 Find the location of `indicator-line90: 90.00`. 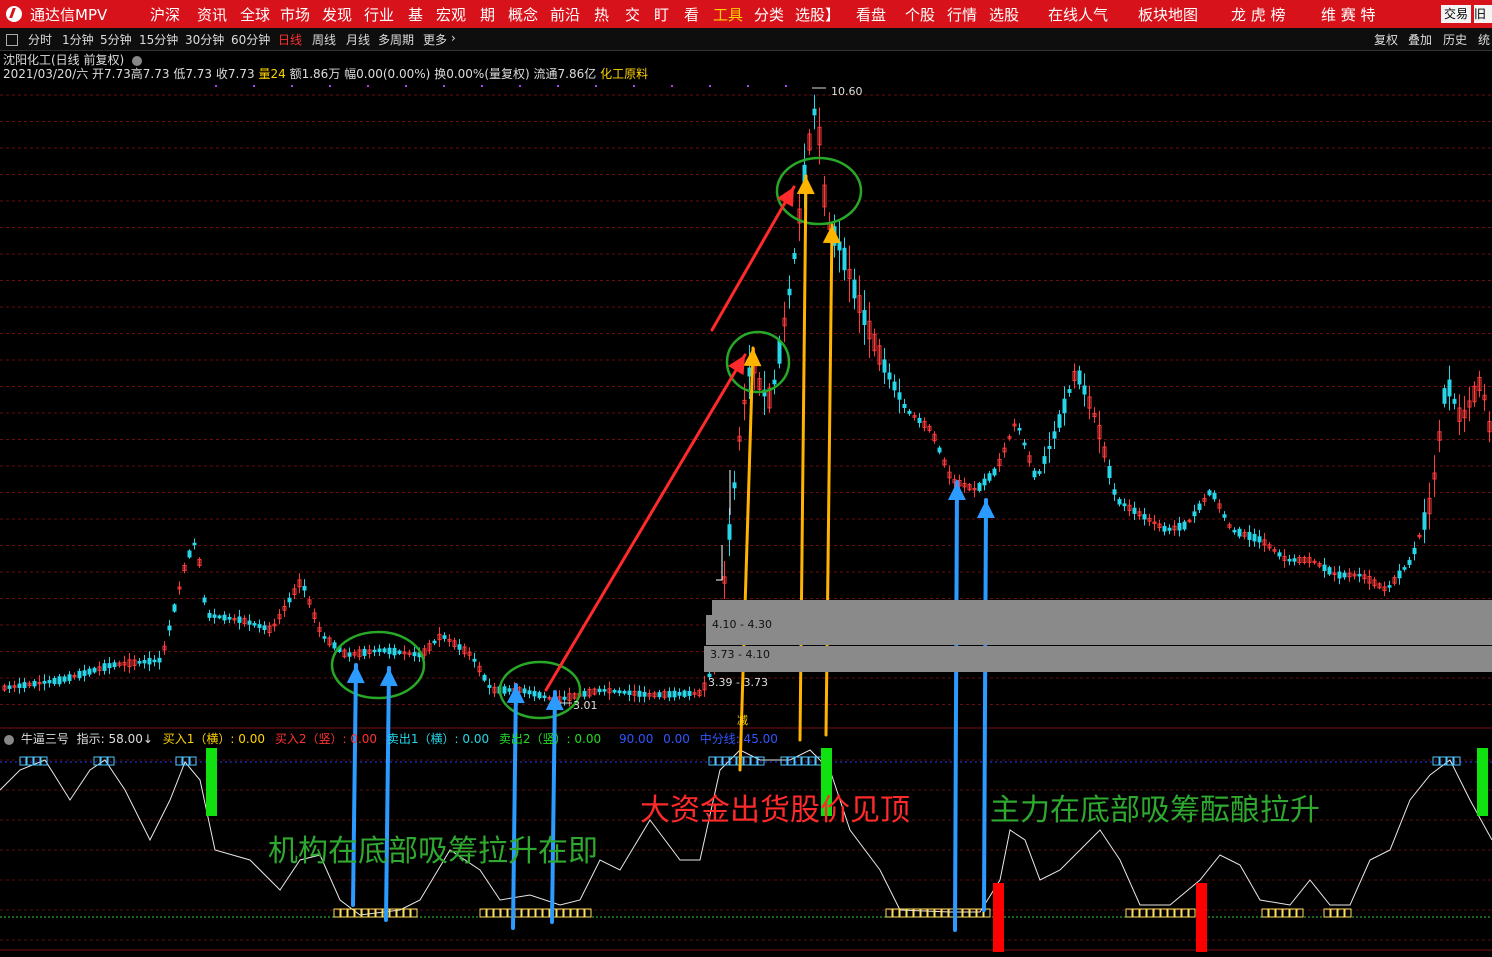

indicator-line90: 90.00 is located at coordinates (636, 739).